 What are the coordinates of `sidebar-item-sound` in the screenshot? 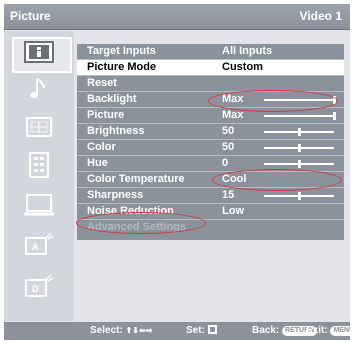 It's located at (39, 89).